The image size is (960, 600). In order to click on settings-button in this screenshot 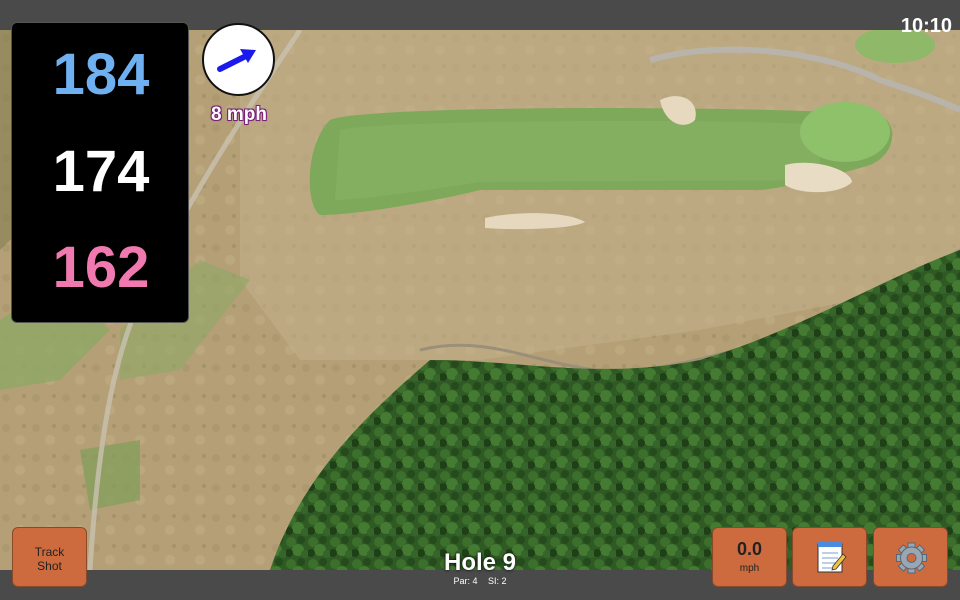, I will do `click(910, 557)`.